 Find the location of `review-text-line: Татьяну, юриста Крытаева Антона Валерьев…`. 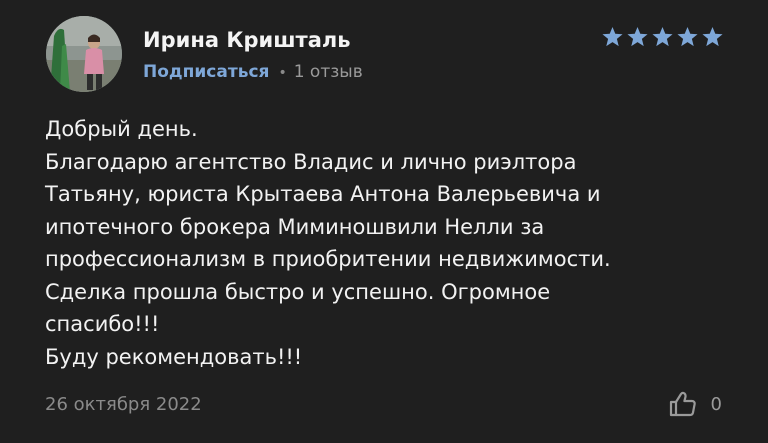

review-text-line: Татьяну, юриста Крытаева Антона Валерьев… is located at coordinates (323, 194).